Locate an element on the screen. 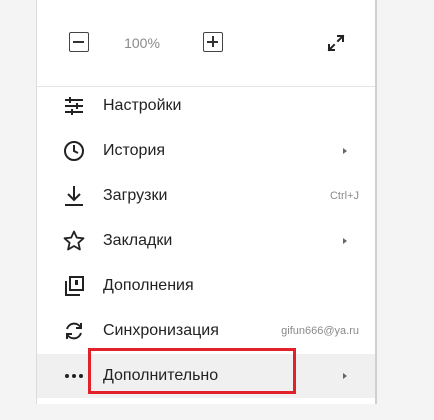  shortcut-hint: Ctrl+J is located at coordinates (344, 196).